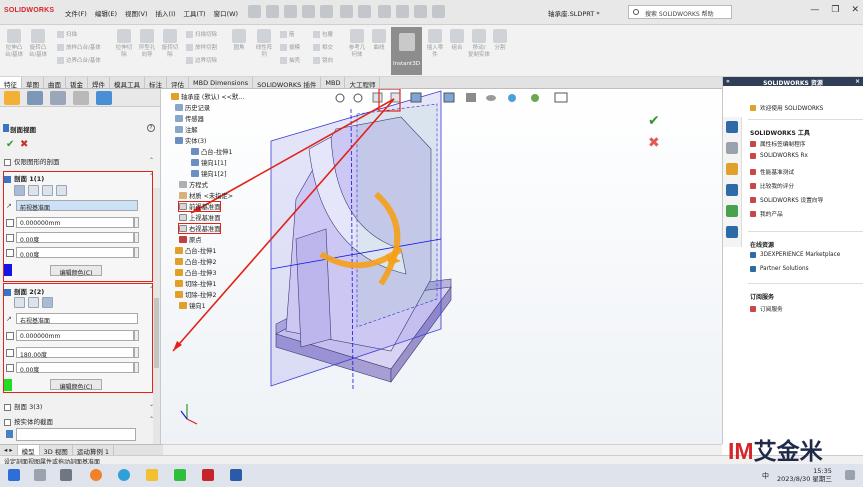 This screenshot has width=863, height=487. Describe the element at coordinates (24, 144) in the screenshot. I see `cancel-button: ✖` at that location.